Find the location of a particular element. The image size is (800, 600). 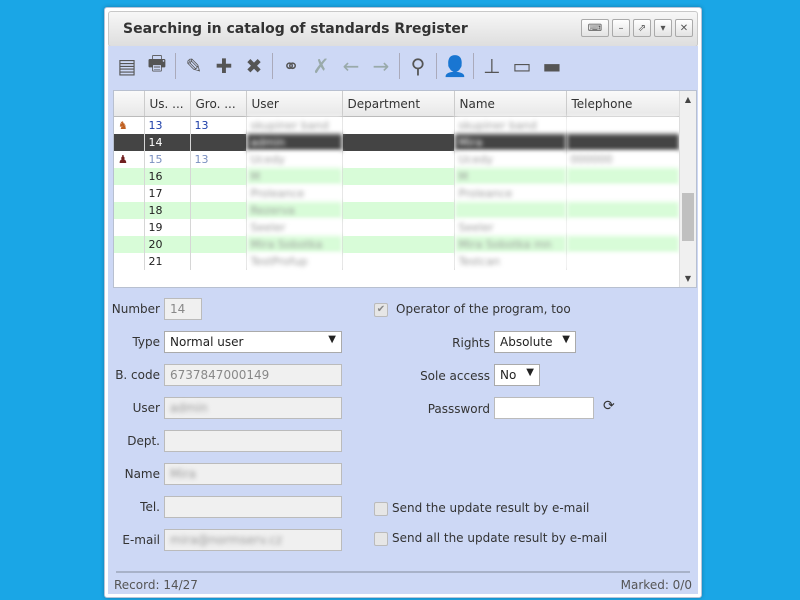

cell-tel: 000000 is located at coordinates (623, 159).